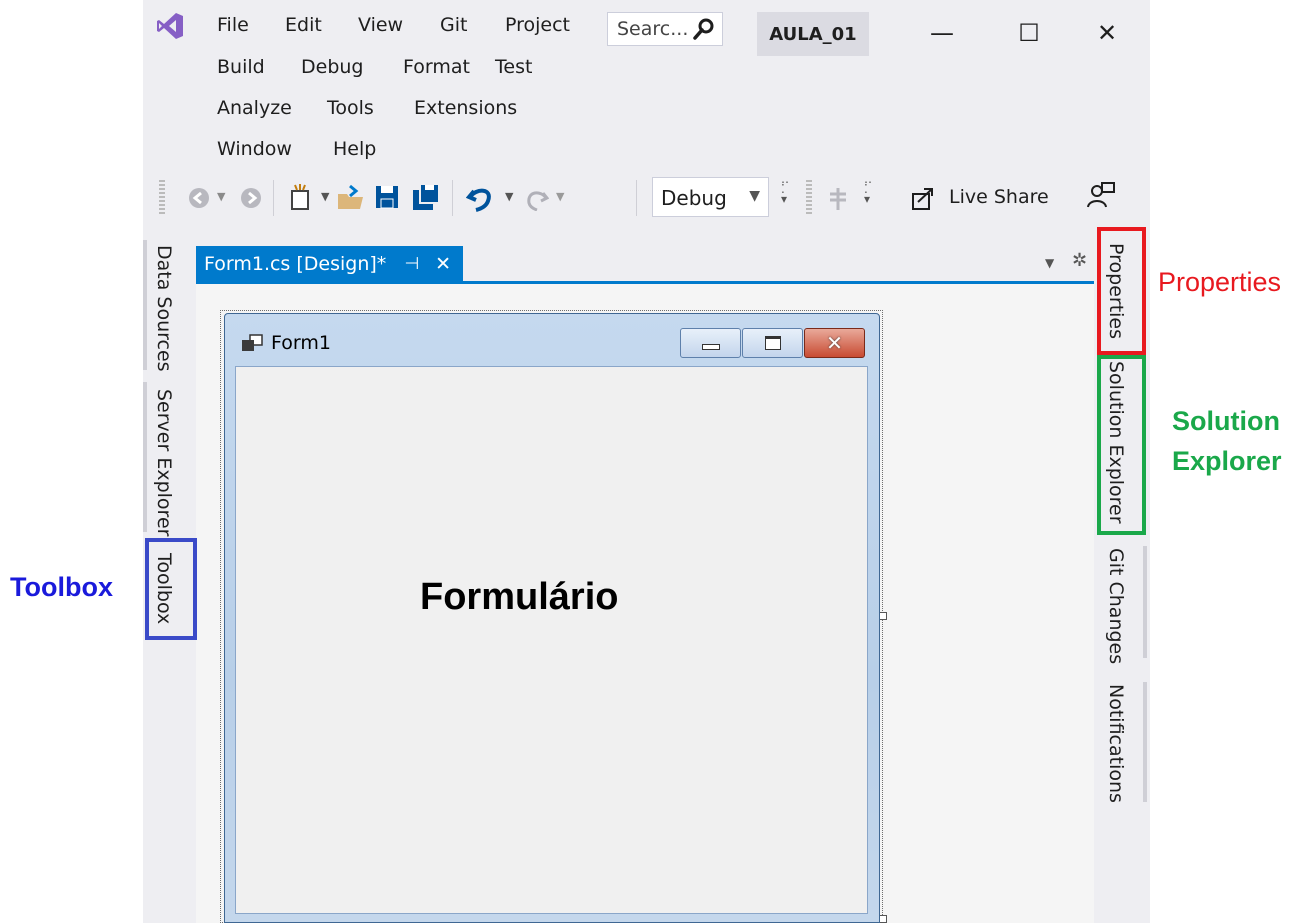 Image resolution: width=1312 pixels, height=923 pixels. Describe the element at coordinates (1227, 441) in the screenshot. I see `annotation-solution-explorer: Solution Explorer` at that location.